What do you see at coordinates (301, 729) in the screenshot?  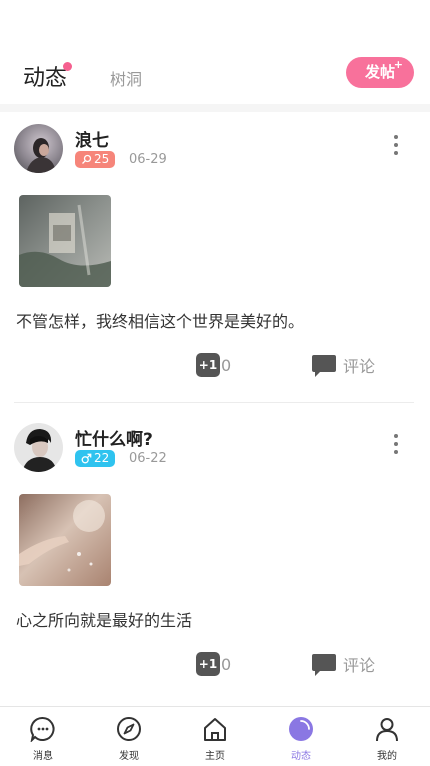 I see `feed-icon` at bounding box center [301, 729].